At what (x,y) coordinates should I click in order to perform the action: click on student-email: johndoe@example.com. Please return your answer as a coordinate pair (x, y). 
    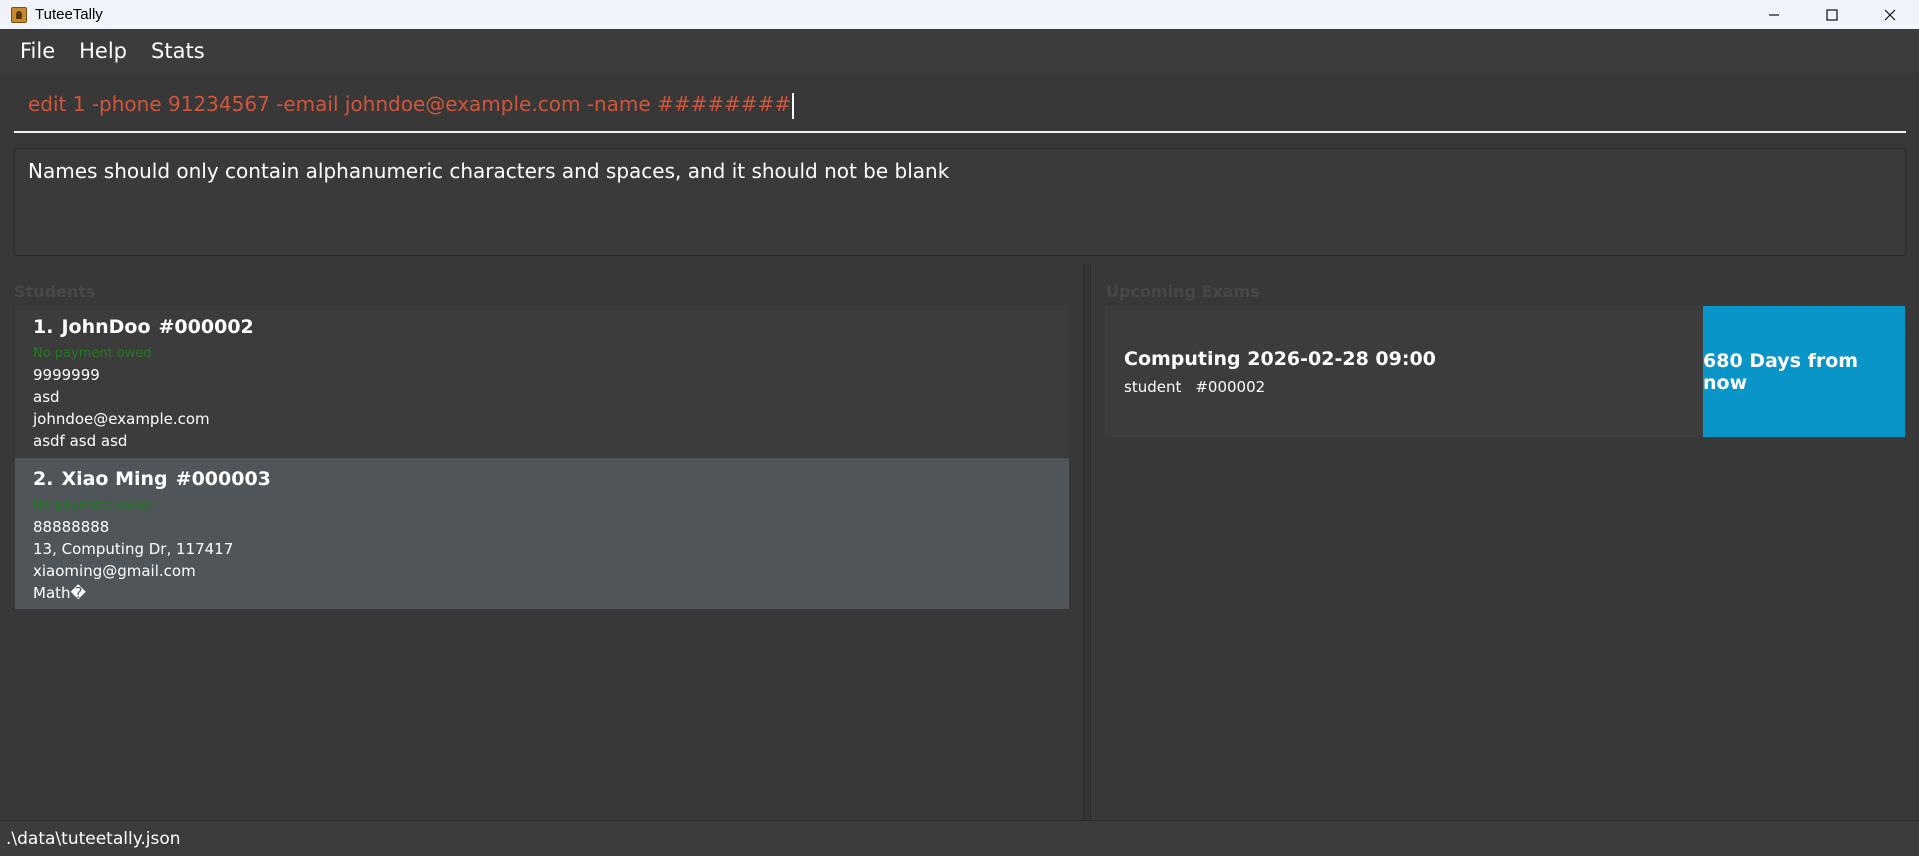
    Looking at the image, I should click on (121, 419).